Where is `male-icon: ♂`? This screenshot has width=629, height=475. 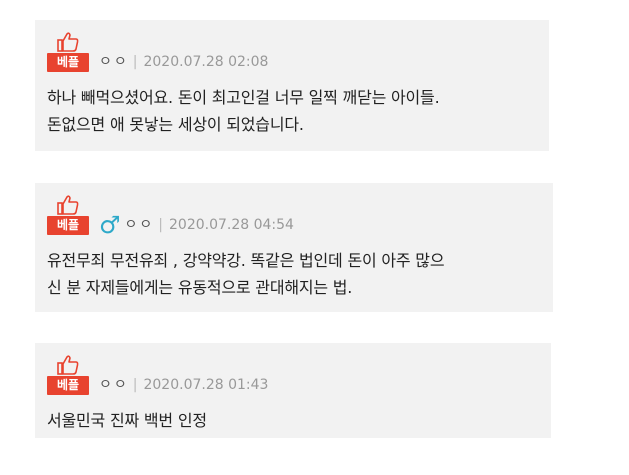 male-icon: ♂ is located at coordinates (110, 225).